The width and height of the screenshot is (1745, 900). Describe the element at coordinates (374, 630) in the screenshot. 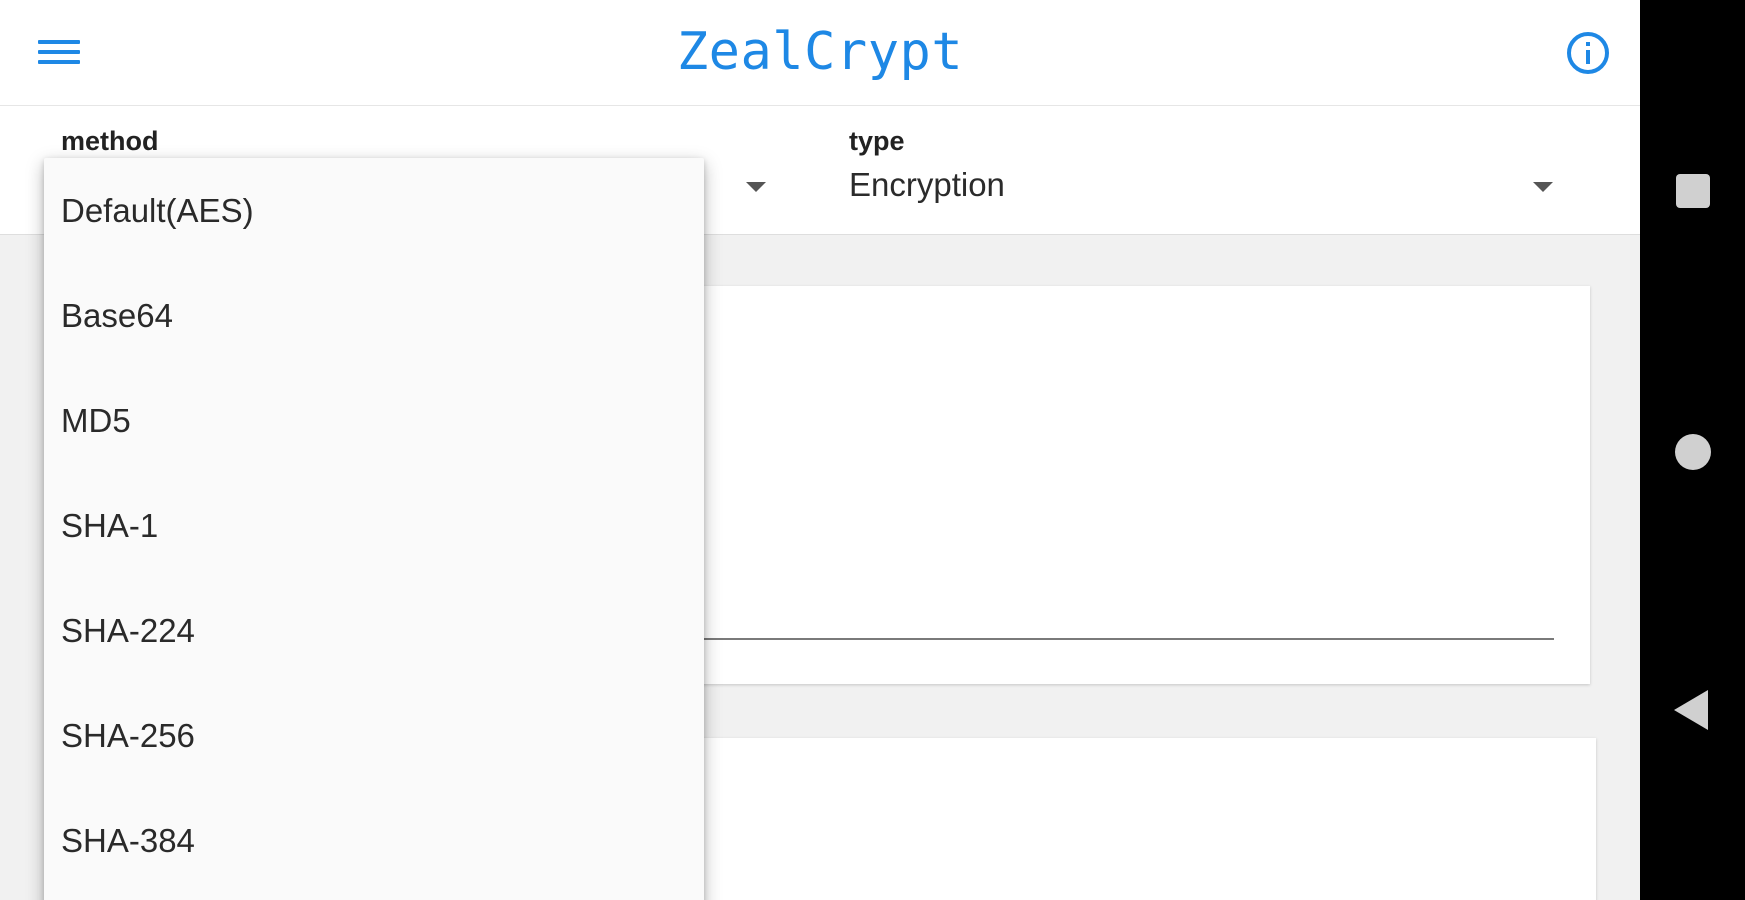

I see `method-option-sha-224: SHA-224` at that location.